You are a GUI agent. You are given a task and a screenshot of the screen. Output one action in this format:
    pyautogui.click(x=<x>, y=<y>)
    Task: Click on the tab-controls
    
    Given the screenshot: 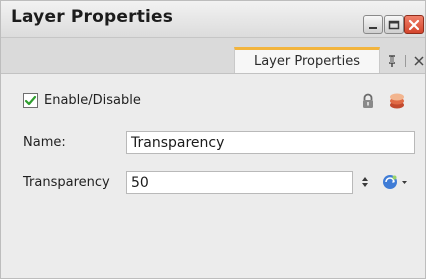 What is the action you would take?
    pyautogui.click(x=405, y=61)
    